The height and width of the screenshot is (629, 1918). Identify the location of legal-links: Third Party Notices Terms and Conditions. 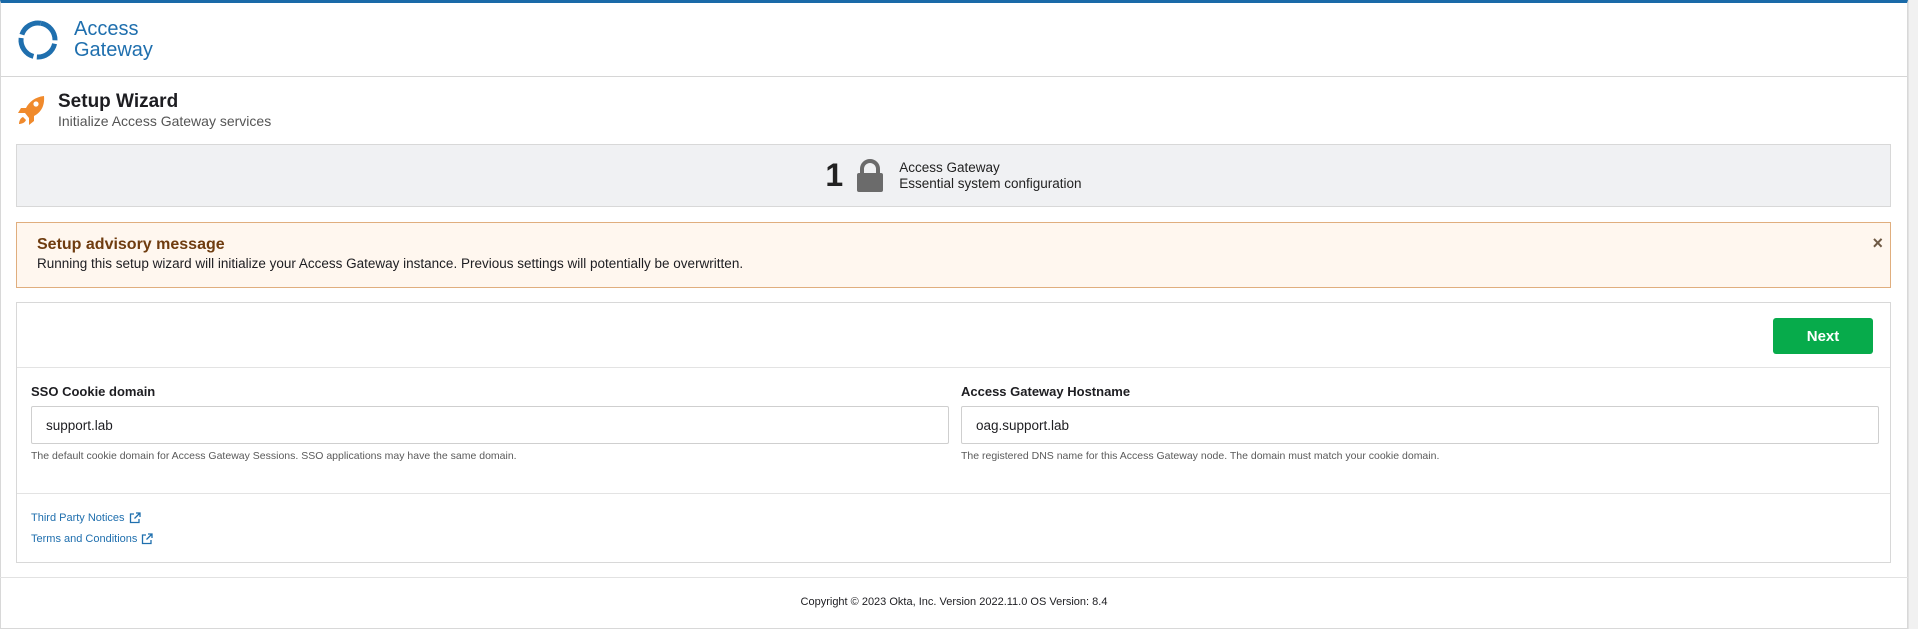
(953, 532).